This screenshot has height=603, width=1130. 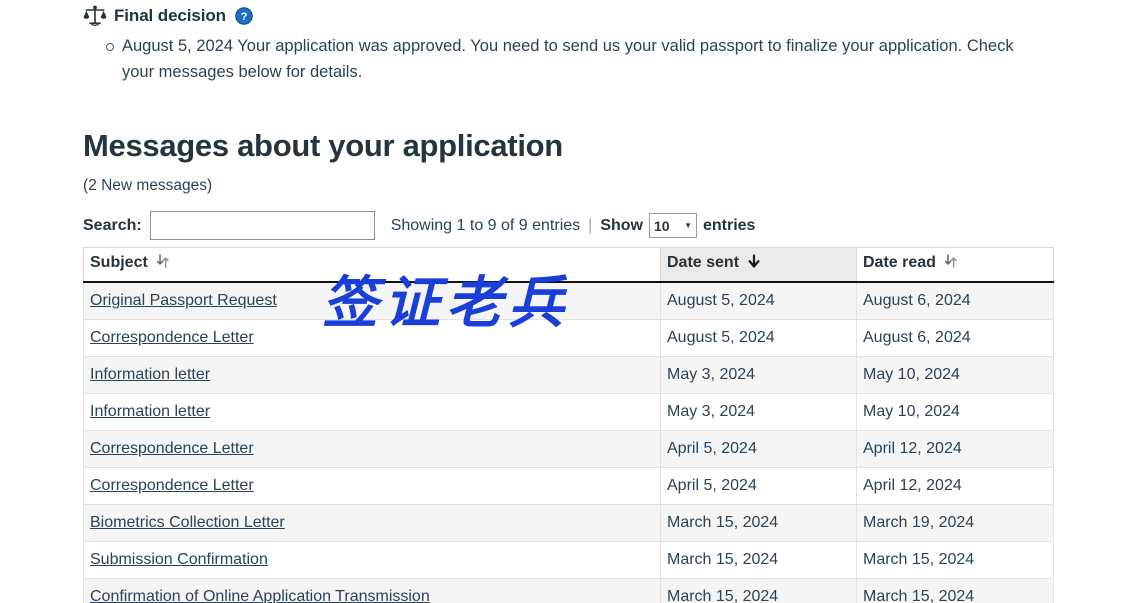 I want to click on chevron-down-icon: ▼, so click(x=688, y=225).